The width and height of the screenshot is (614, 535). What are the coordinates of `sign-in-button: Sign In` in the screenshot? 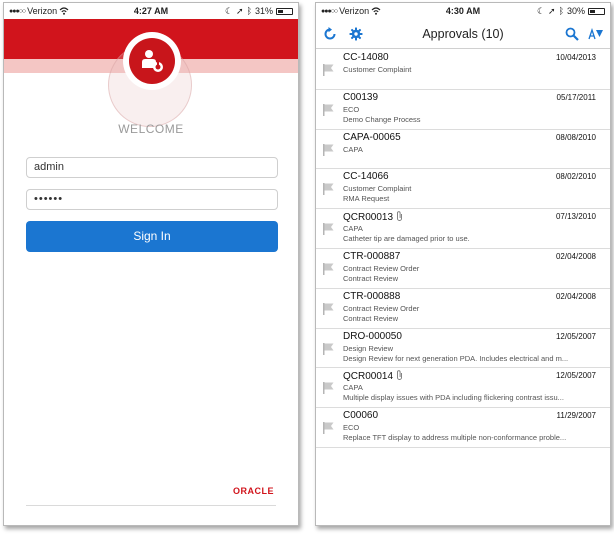 It's located at (152, 236).